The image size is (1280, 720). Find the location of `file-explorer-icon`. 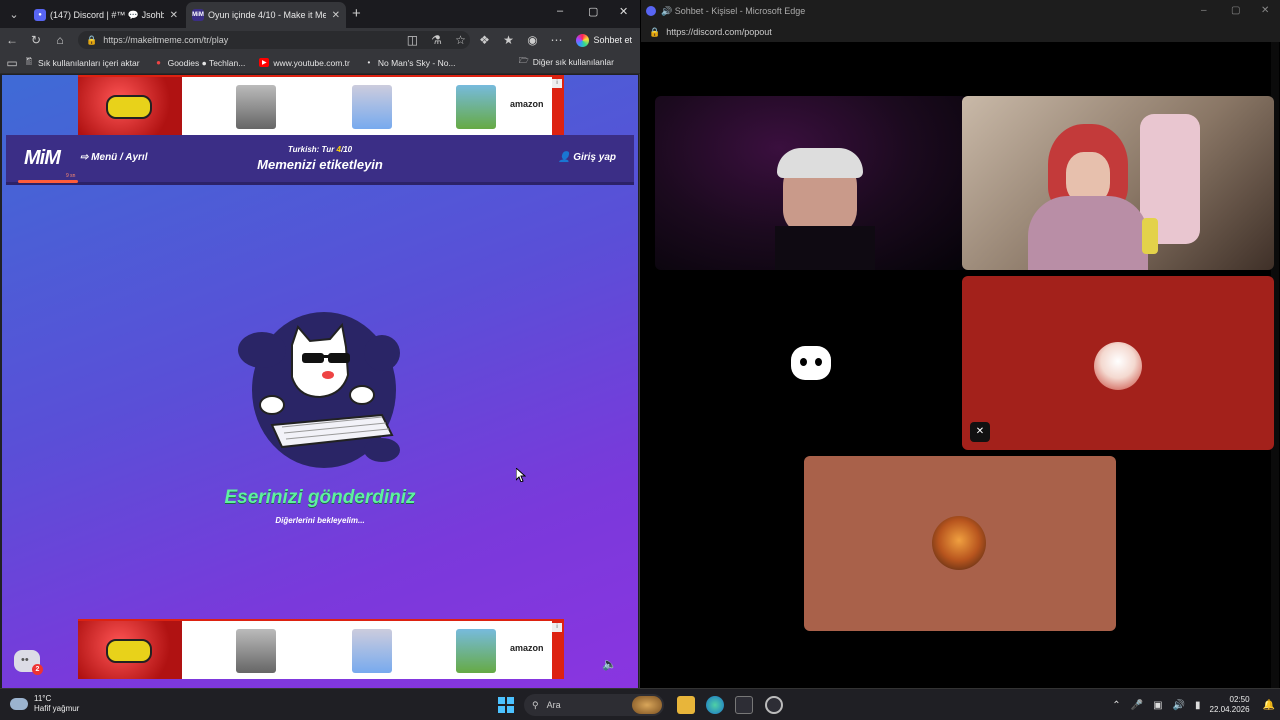

file-explorer-icon is located at coordinates (686, 705).